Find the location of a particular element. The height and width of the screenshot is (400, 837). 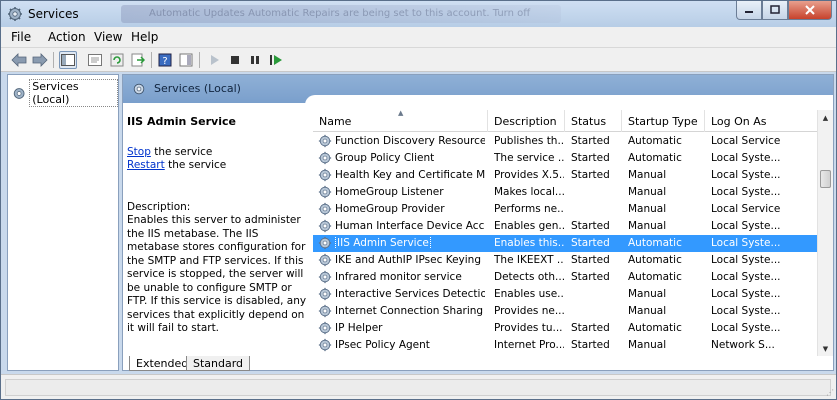

console-tree: Services (Local) is located at coordinates (63, 222).